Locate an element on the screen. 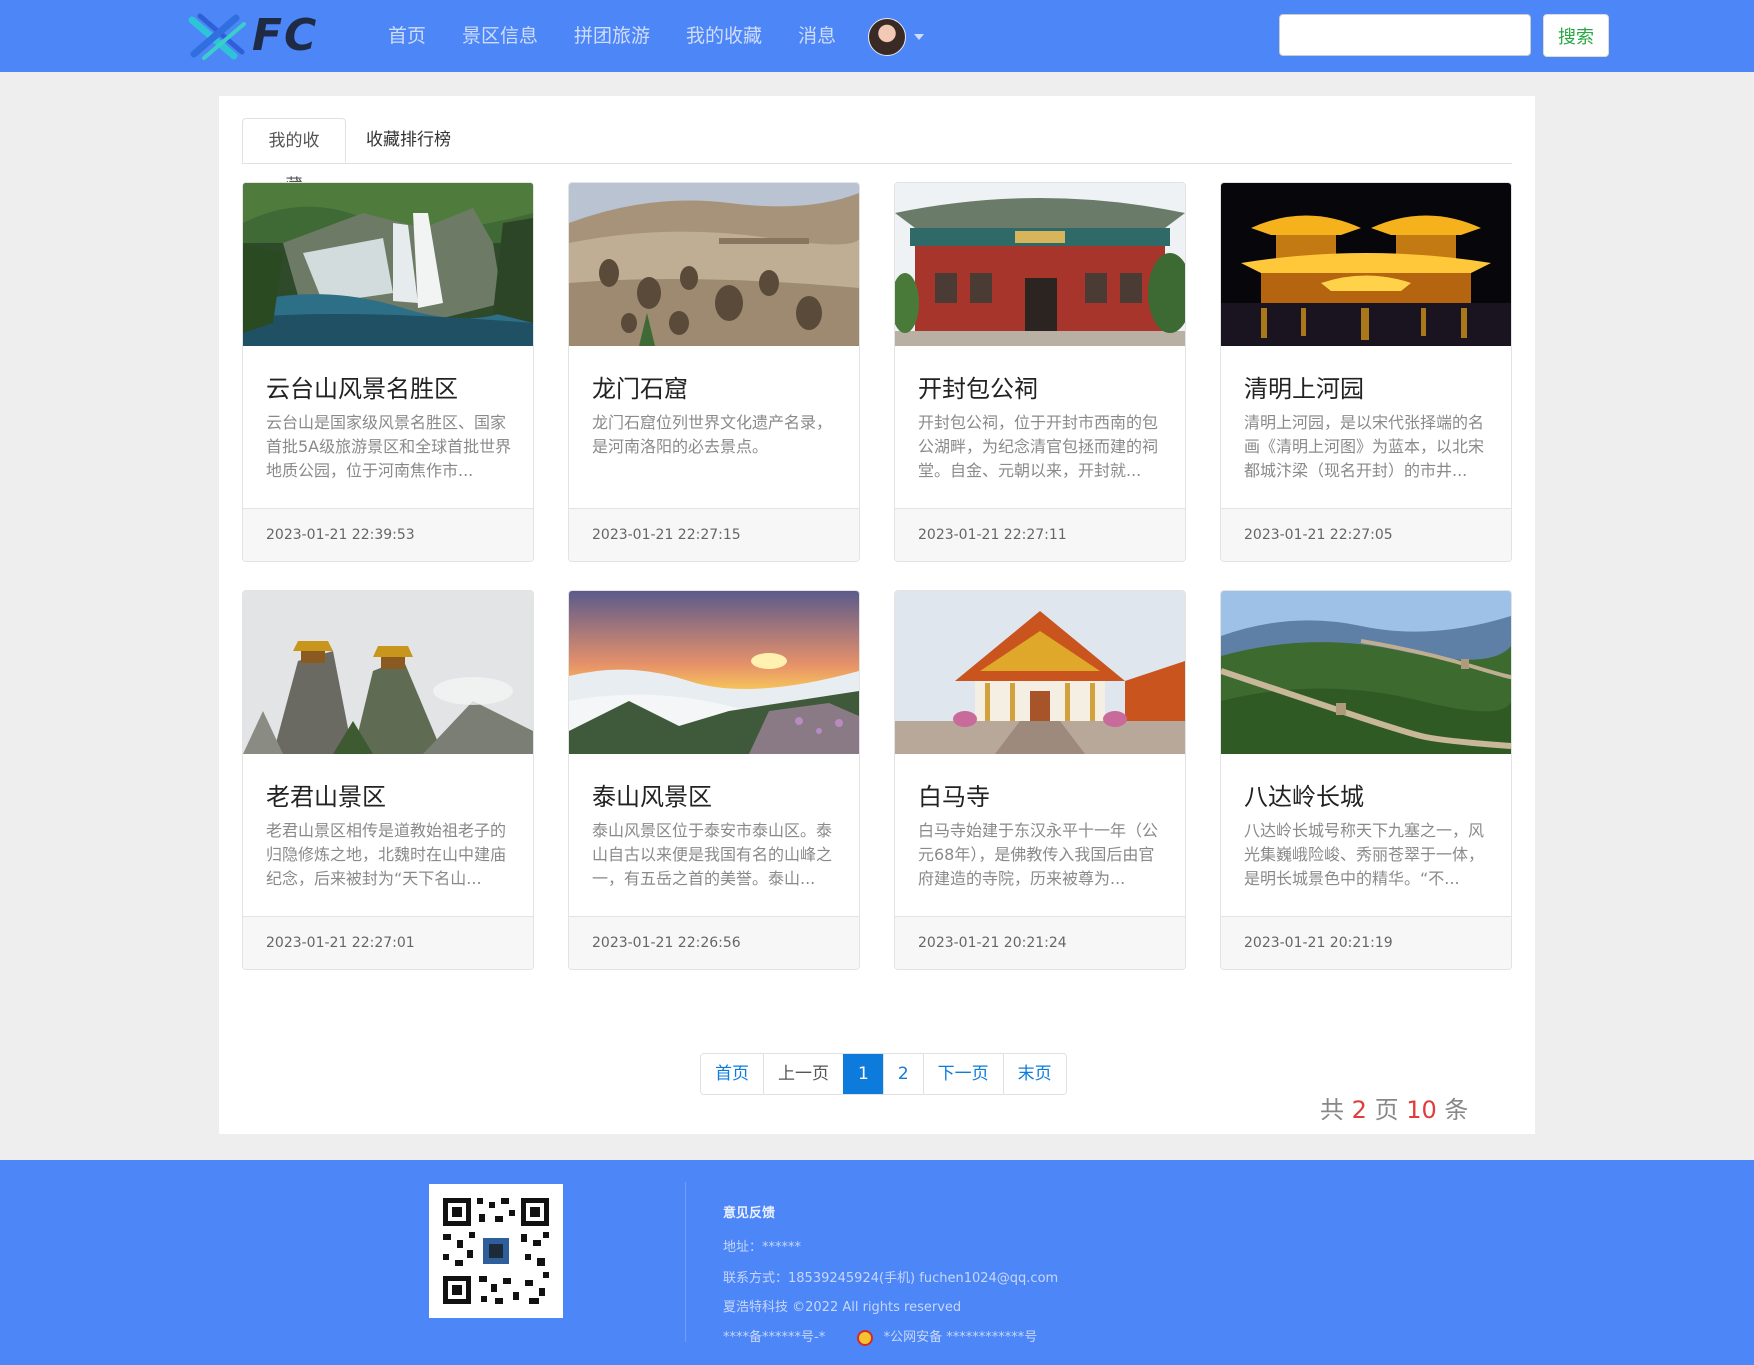  card-image-golden-temple is located at coordinates (1040, 672).